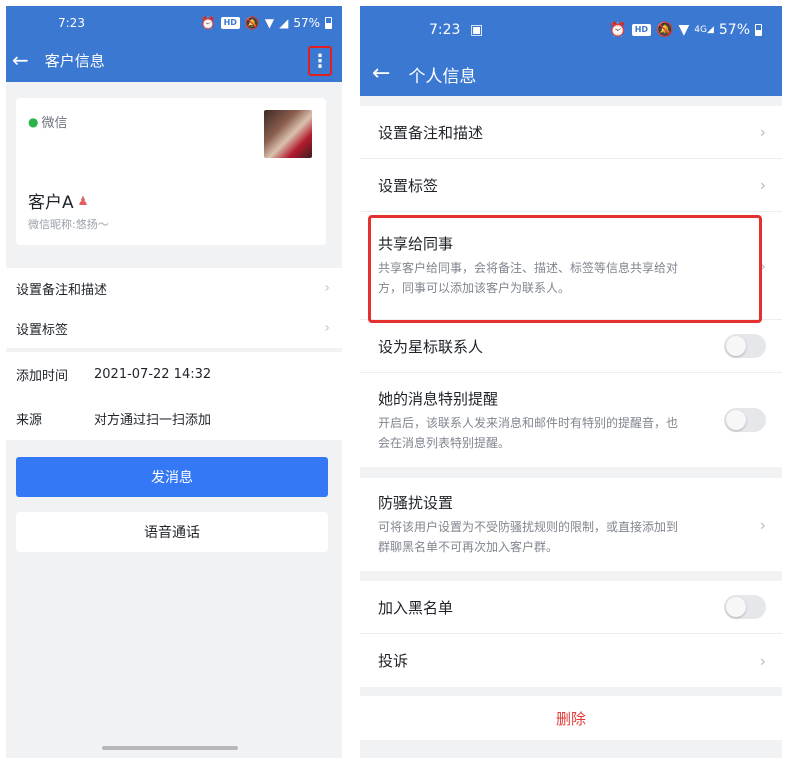 Image resolution: width=791 pixels, height=763 pixels. I want to click on status-icons: ⏰ HD 🔕 ▼ ◢ 57%, so click(266, 23).